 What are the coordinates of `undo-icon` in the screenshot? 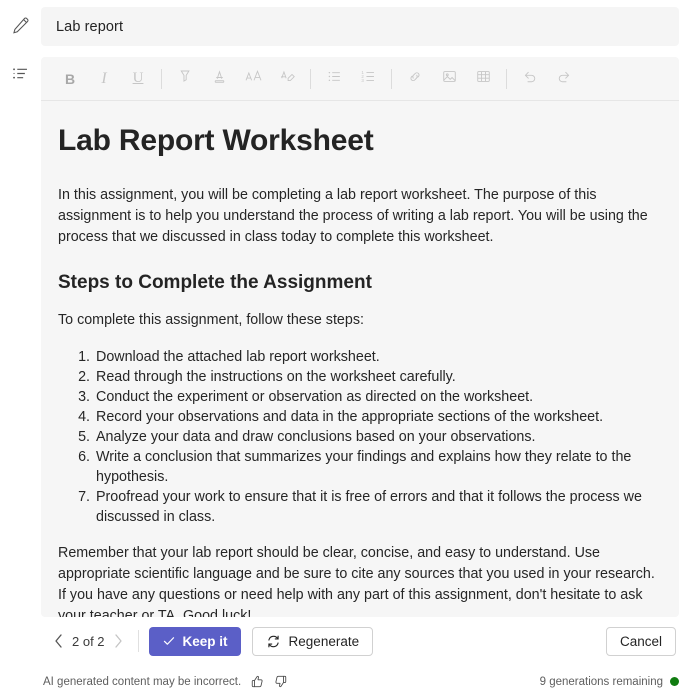 It's located at (530, 79).